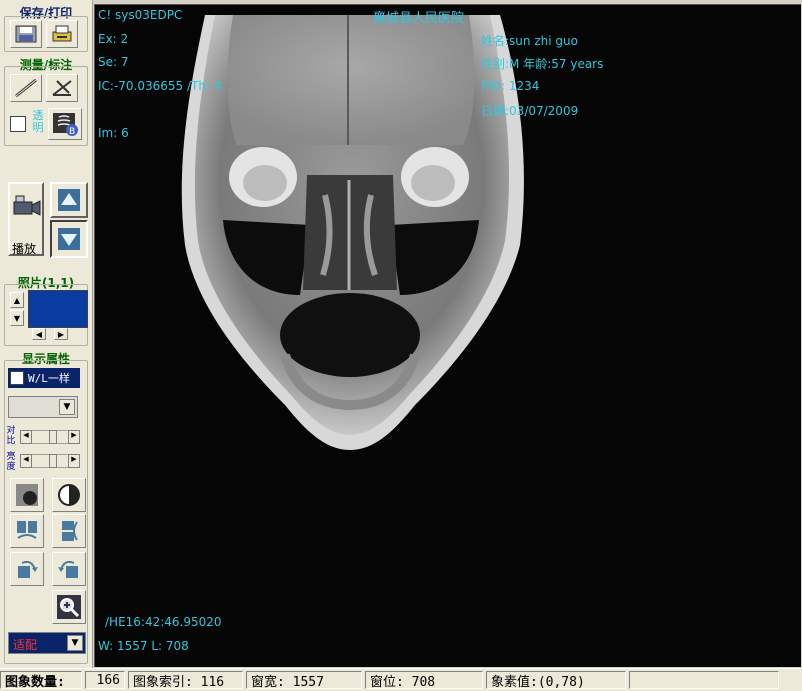 Image resolution: width=802 pixels, height=691 pixels. I want to click on contrast-button, so click(69, 495).